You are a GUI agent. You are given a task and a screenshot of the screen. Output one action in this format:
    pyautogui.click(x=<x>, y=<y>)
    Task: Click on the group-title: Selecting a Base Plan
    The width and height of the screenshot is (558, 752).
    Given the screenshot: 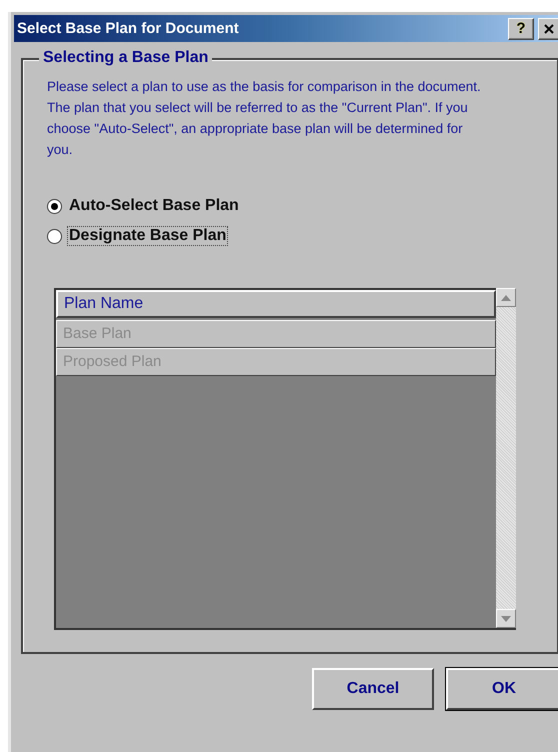 What is the action you would take?
    pyautogui.click(x=125, y=58)
    